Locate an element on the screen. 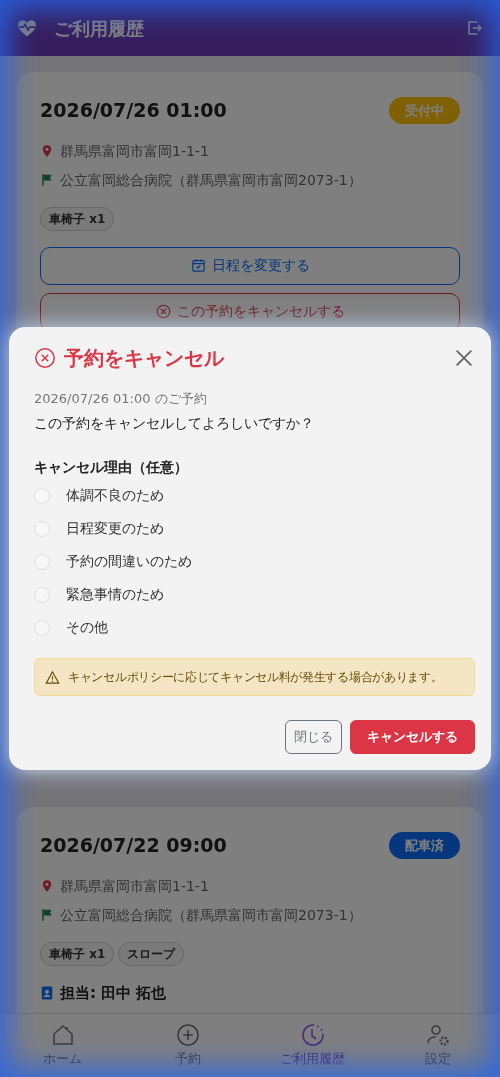 This screenshot has width=500, height=1077. plus-circle-icon is located at coordinates (187, 1034).